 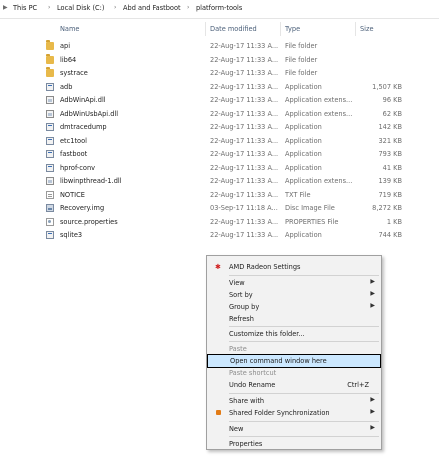 What do you see at coordinates (218, 267) in the screenshot?
I see `amd-radeon-icon: ✱` at bounding box center [218, 267].